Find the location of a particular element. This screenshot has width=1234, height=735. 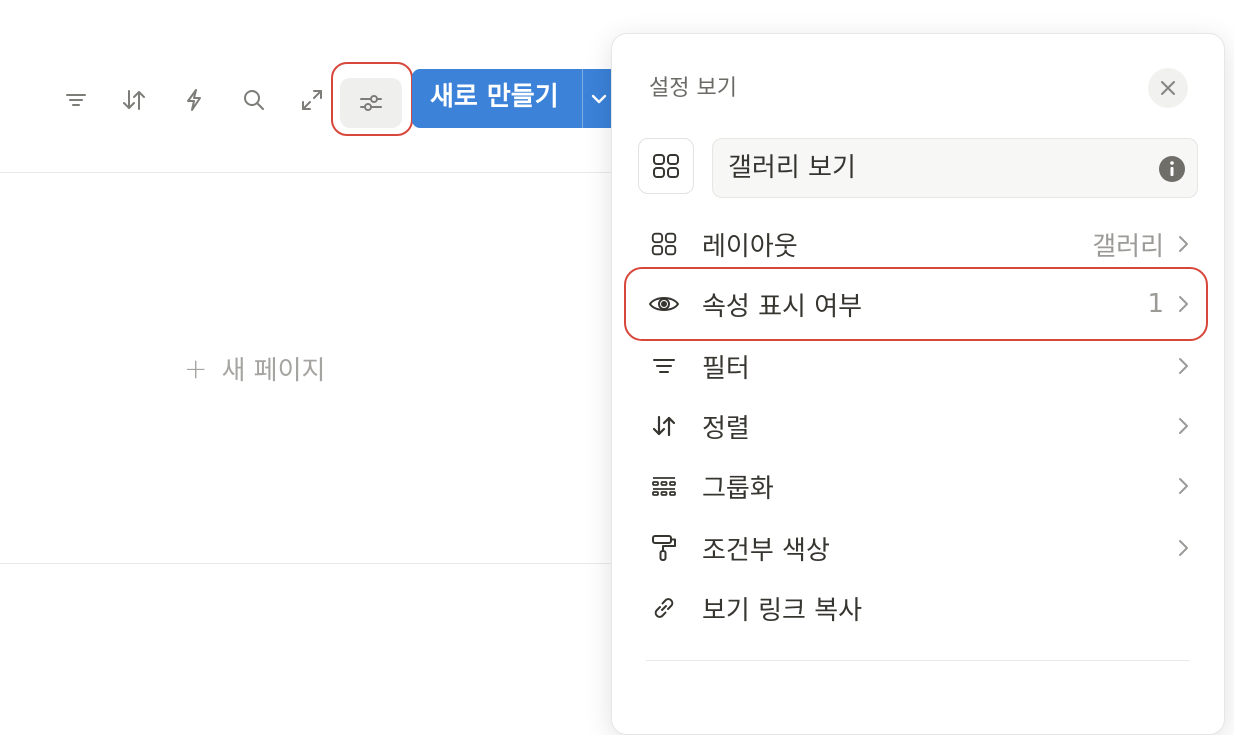

menu-item-label: 속성 표시 여부 is located at coordinates (782, 306).